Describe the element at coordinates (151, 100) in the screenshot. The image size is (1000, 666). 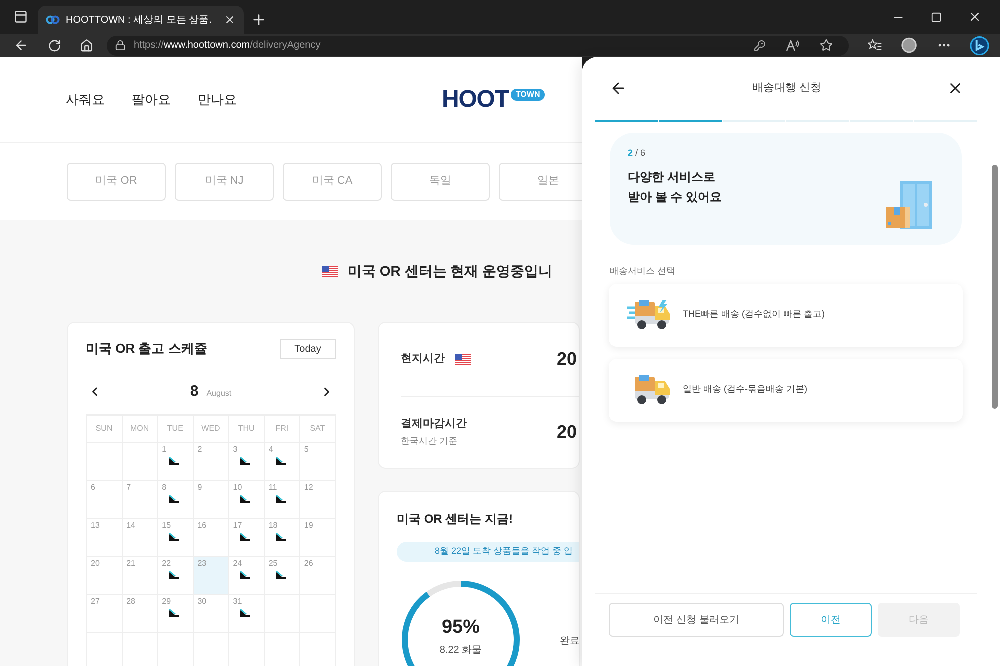
I see `nav-link: 팔아요` at that location.